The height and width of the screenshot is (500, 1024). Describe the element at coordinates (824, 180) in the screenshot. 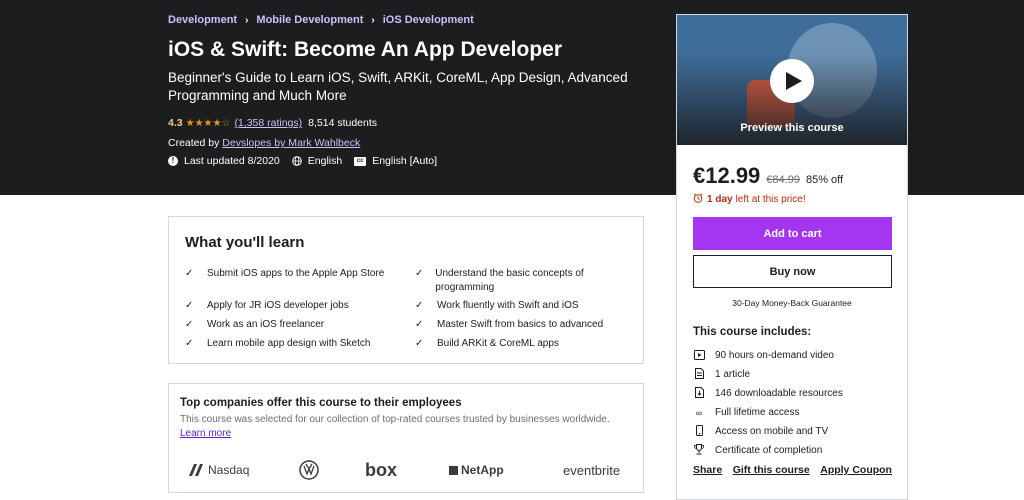

I see `discount-percent: 85% off` at that location.